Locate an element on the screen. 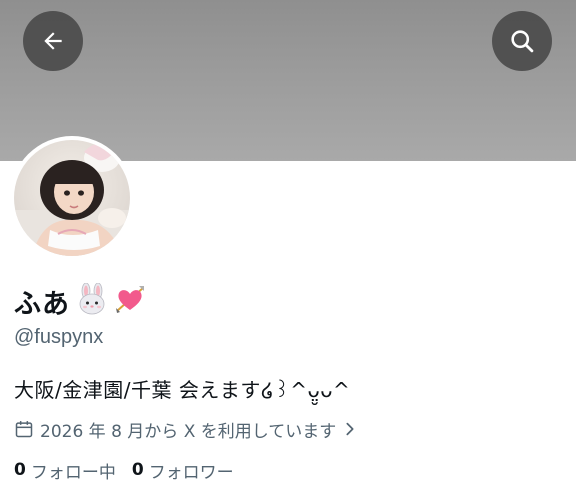  search-button is located at coordinates (522, 41).